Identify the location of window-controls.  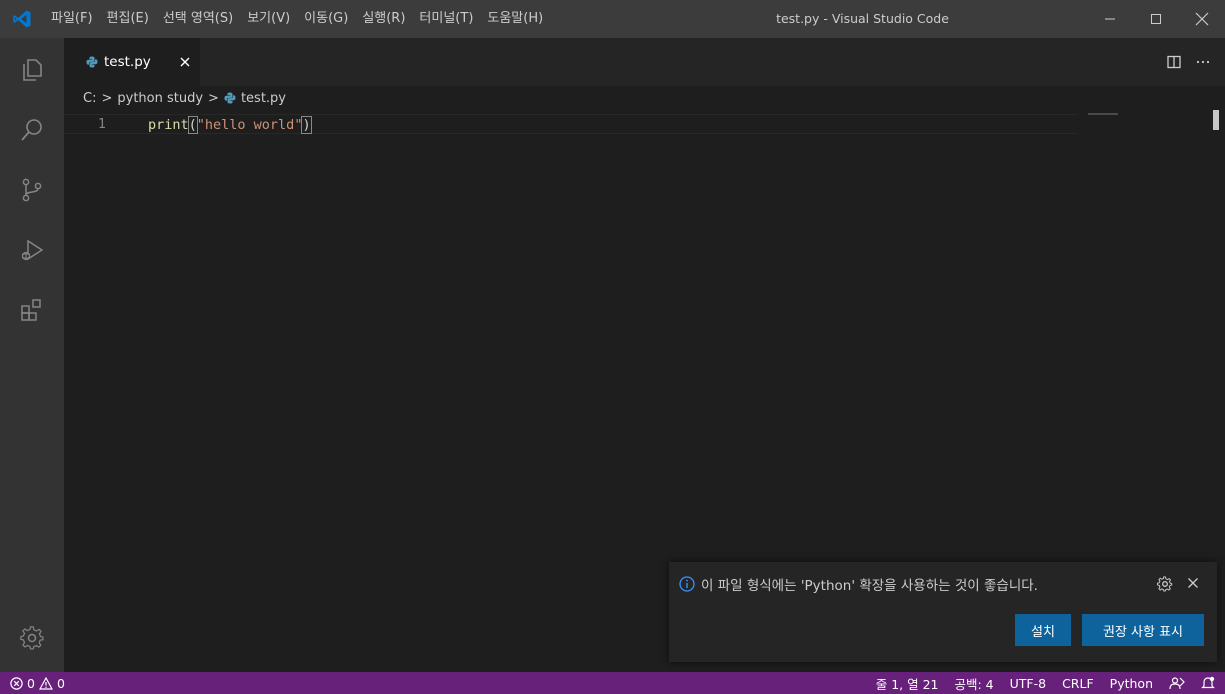
(1156, 19).